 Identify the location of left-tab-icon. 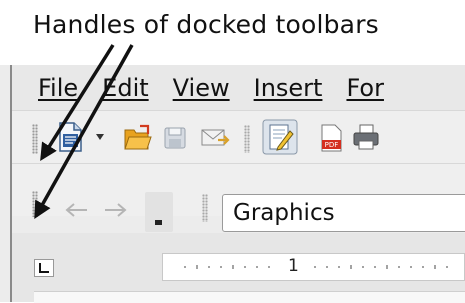
(44, 268).